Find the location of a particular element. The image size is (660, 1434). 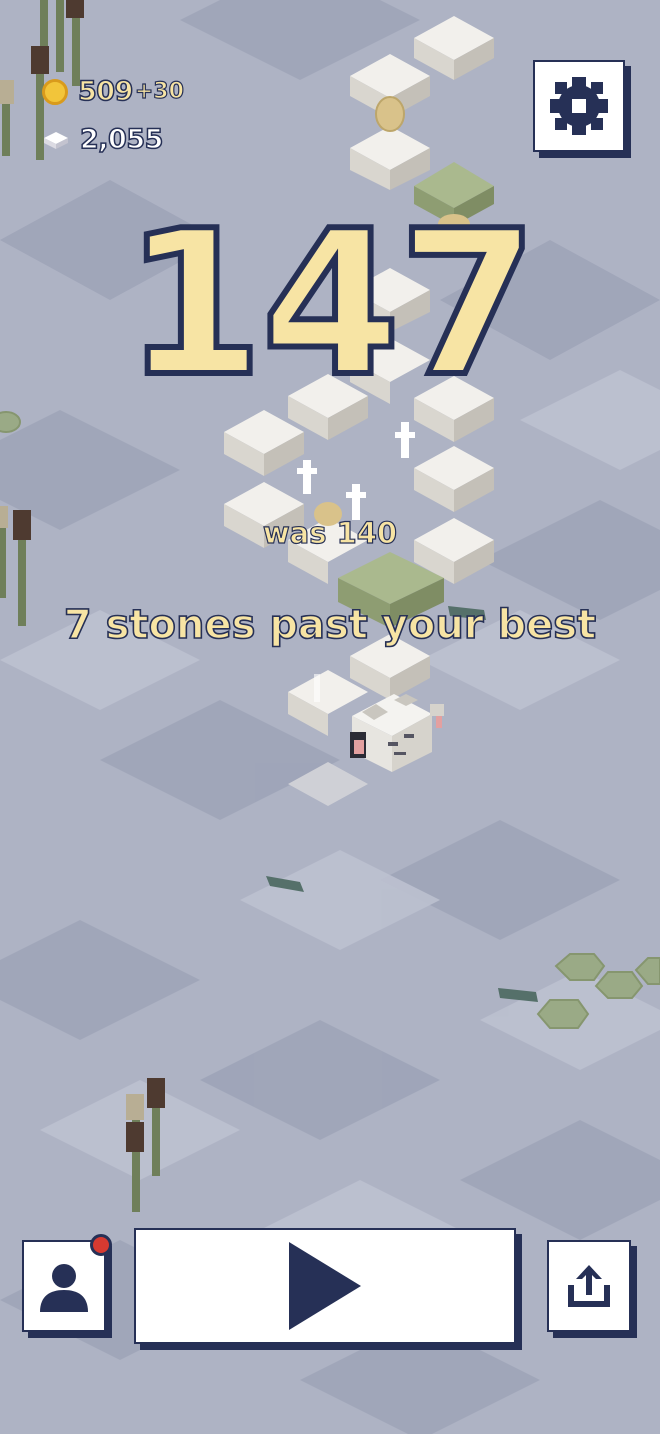

play-icon is located at coordinates (325, 1286).